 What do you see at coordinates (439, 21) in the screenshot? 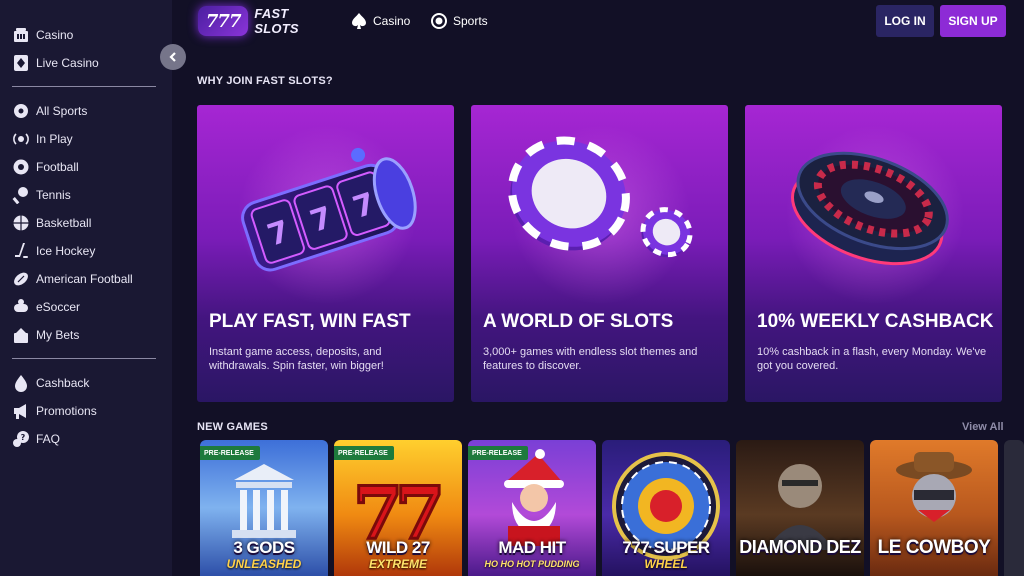
I see `sports-ball-icon` at bounding box center [439, 21].